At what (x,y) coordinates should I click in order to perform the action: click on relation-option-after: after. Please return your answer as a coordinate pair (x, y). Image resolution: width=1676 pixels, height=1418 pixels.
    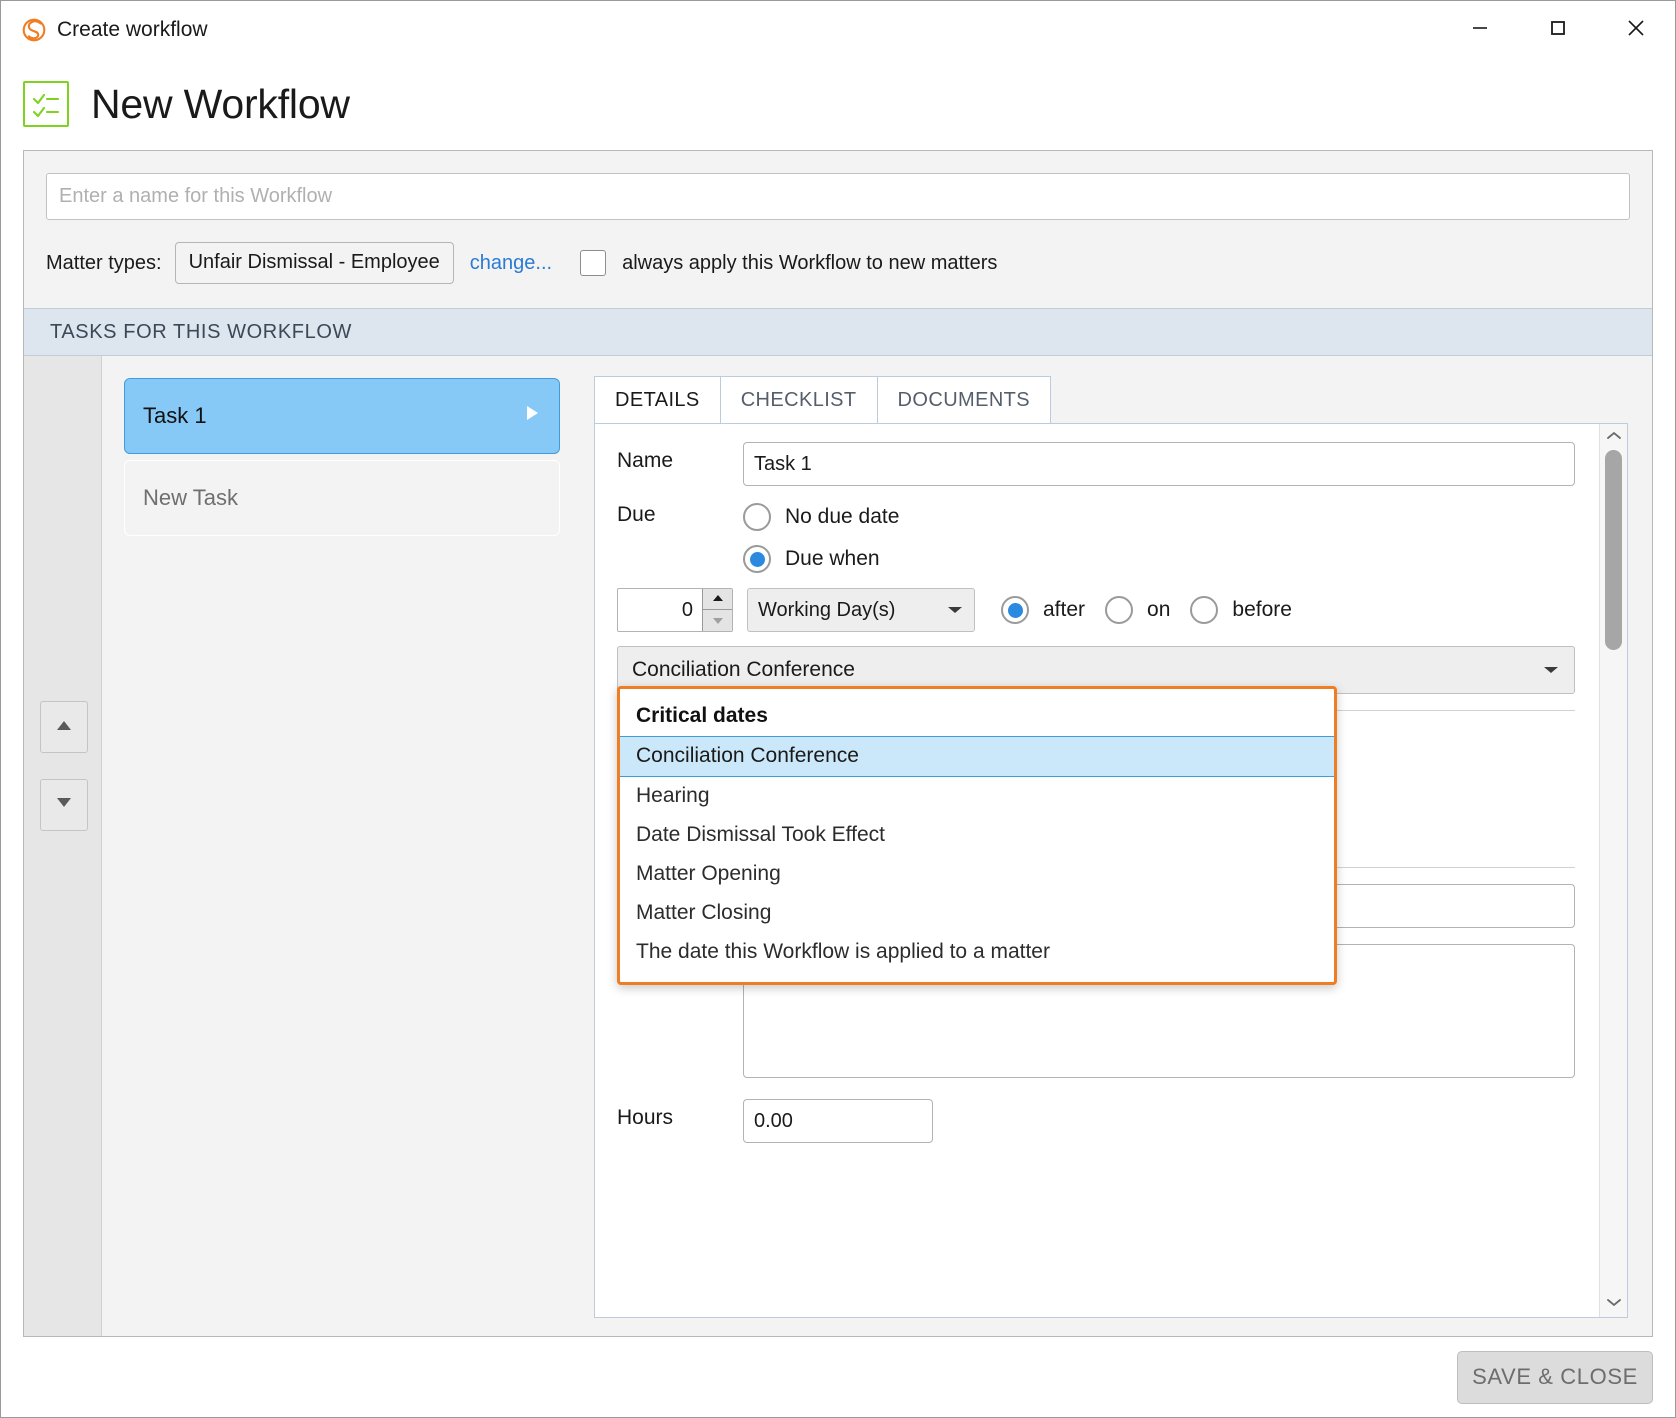
    Looking at the image, I should click on (1043, 610).